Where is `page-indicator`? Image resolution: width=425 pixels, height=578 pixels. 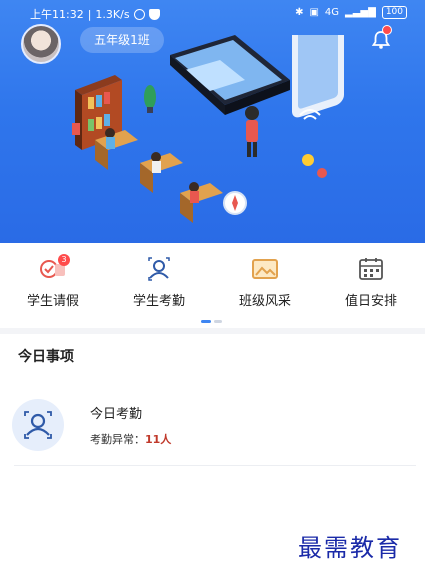 page-indicator is located at coordinates (211, 321).